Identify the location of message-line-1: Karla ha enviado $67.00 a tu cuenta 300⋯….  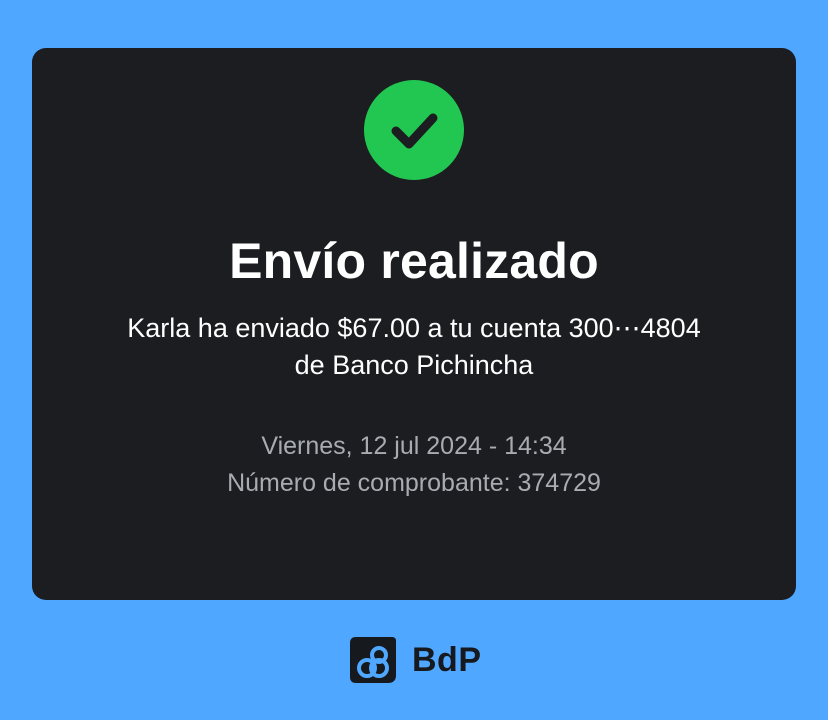
(414, 328).